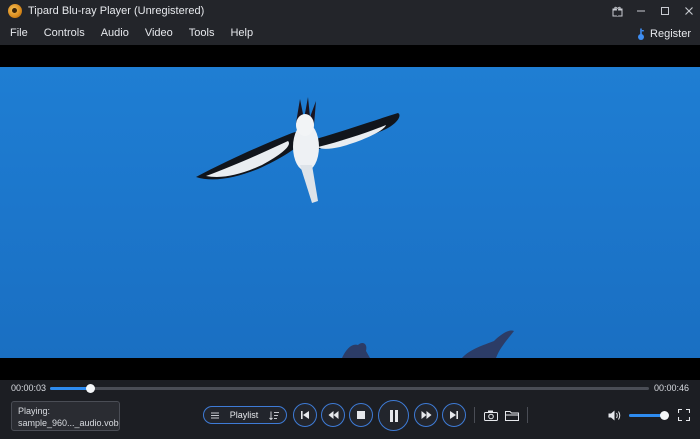 Image resolution: width=700 pixels, height=439 pixels. I want to click on menu-audio: Audio, so click(115, 33).